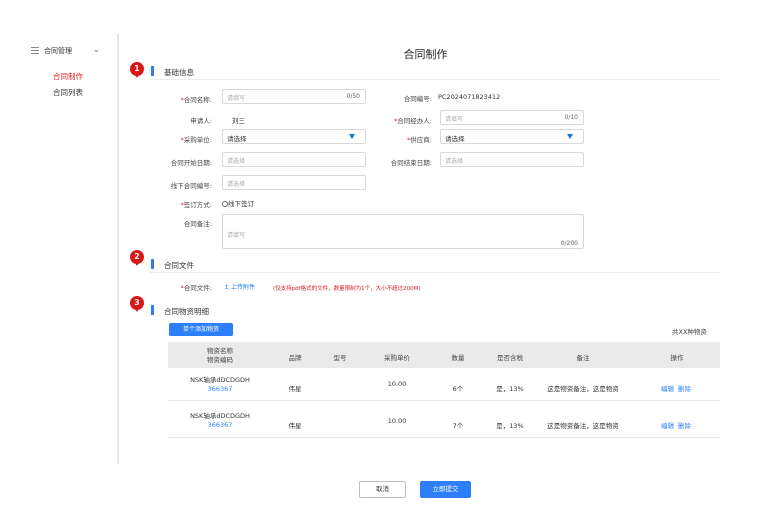 The height and width of the screenshot is (507, 771). Describe the element at coordinates (417, 99) in the screenshot. I see `contract-no-label: 合同编号:` at that location.